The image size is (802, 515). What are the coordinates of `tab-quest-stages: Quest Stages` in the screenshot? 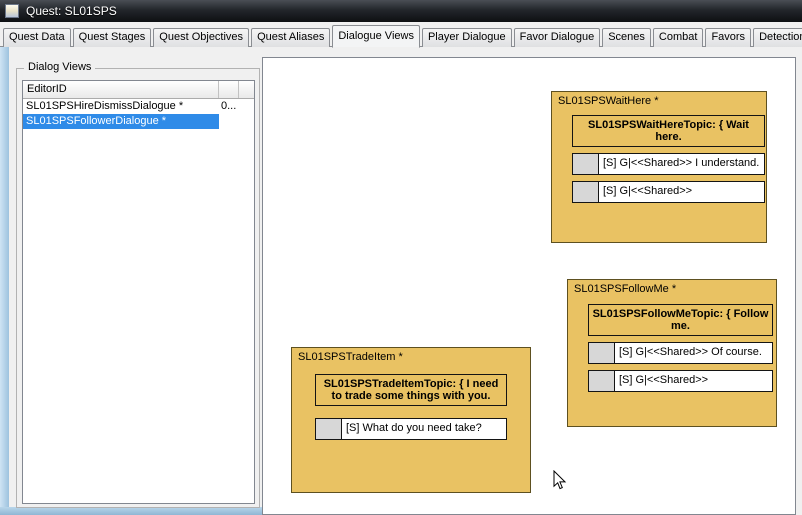 It's located at (112, 37).